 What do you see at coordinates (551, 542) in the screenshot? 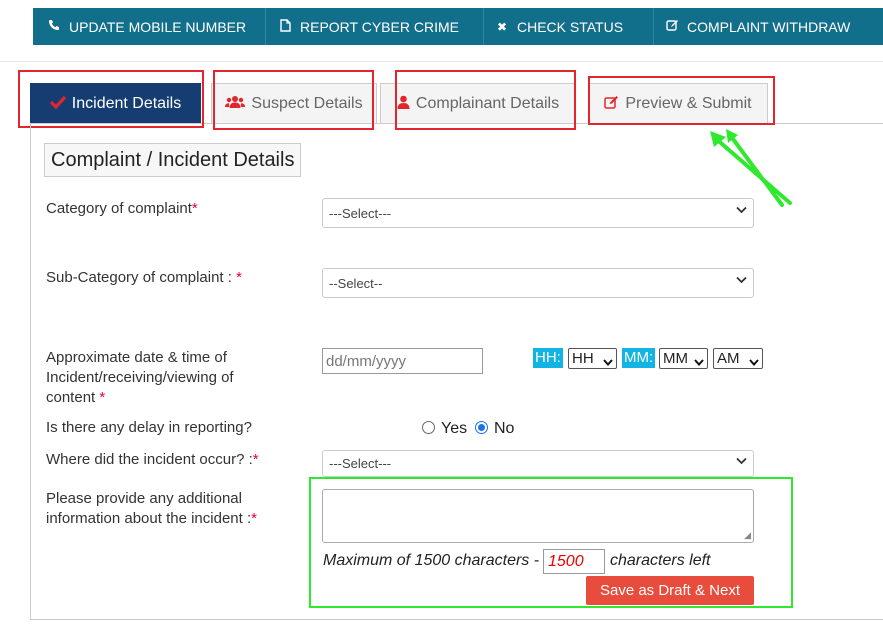
I see `annotation-box-additional-info` at bounding box center [551, 542].